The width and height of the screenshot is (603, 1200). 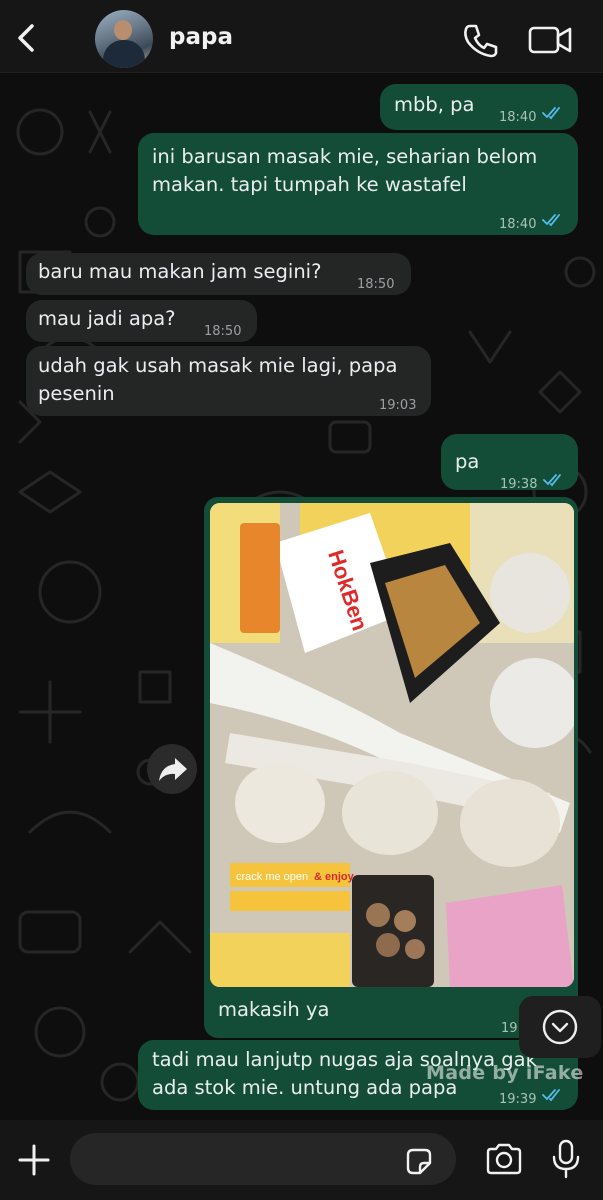 I want to click on forward-arrow-icon, so click(x=173, y=769).